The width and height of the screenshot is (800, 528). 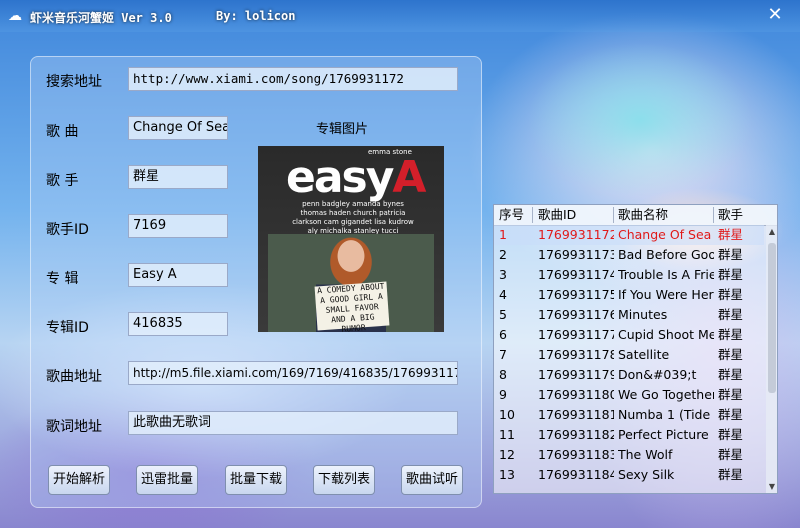 What do you see at coordinates (775, 15) in the screenshot?
I see `close-icon: ✕` at bounding box center [775, 15].